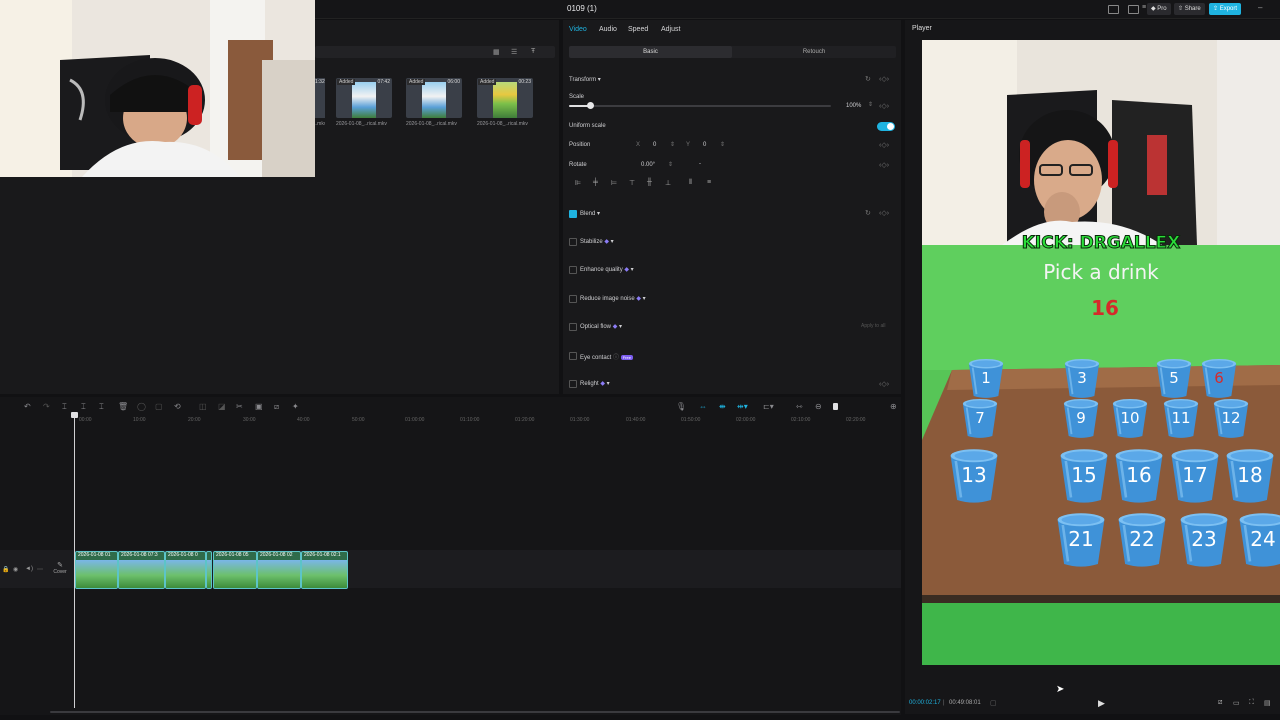  Describe the element at coordinates (505, 98) in the screenshot. I see `media-thumb: Added 00:23` at that location.